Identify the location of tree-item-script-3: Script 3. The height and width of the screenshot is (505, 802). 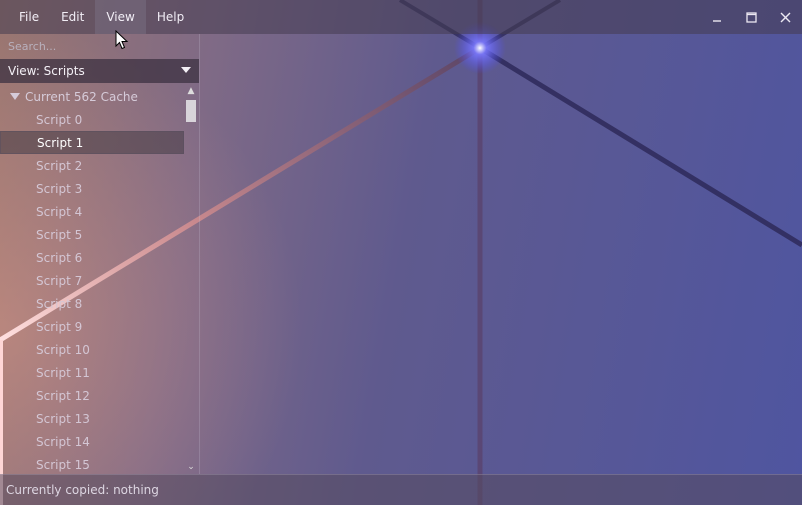
(92, 188).